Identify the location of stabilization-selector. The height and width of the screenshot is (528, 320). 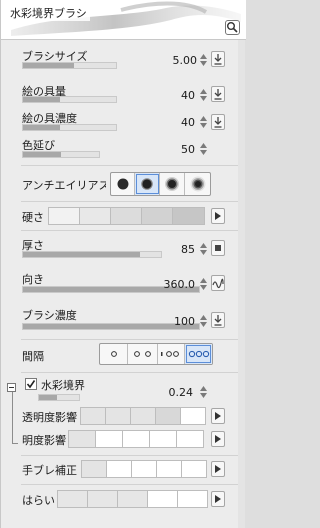
(144, 469).